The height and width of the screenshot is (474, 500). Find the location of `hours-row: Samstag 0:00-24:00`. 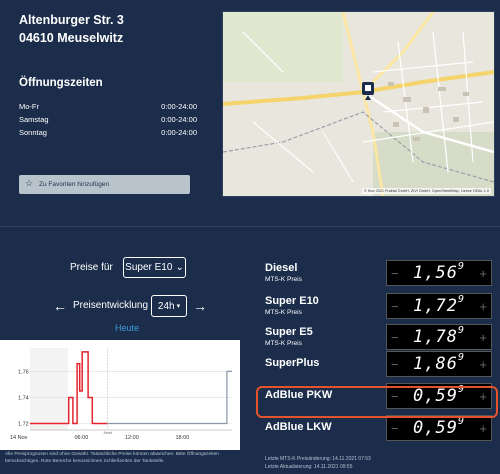

hours-row: Samstag 0:00-24:00 is located at coordinates (108, 119).